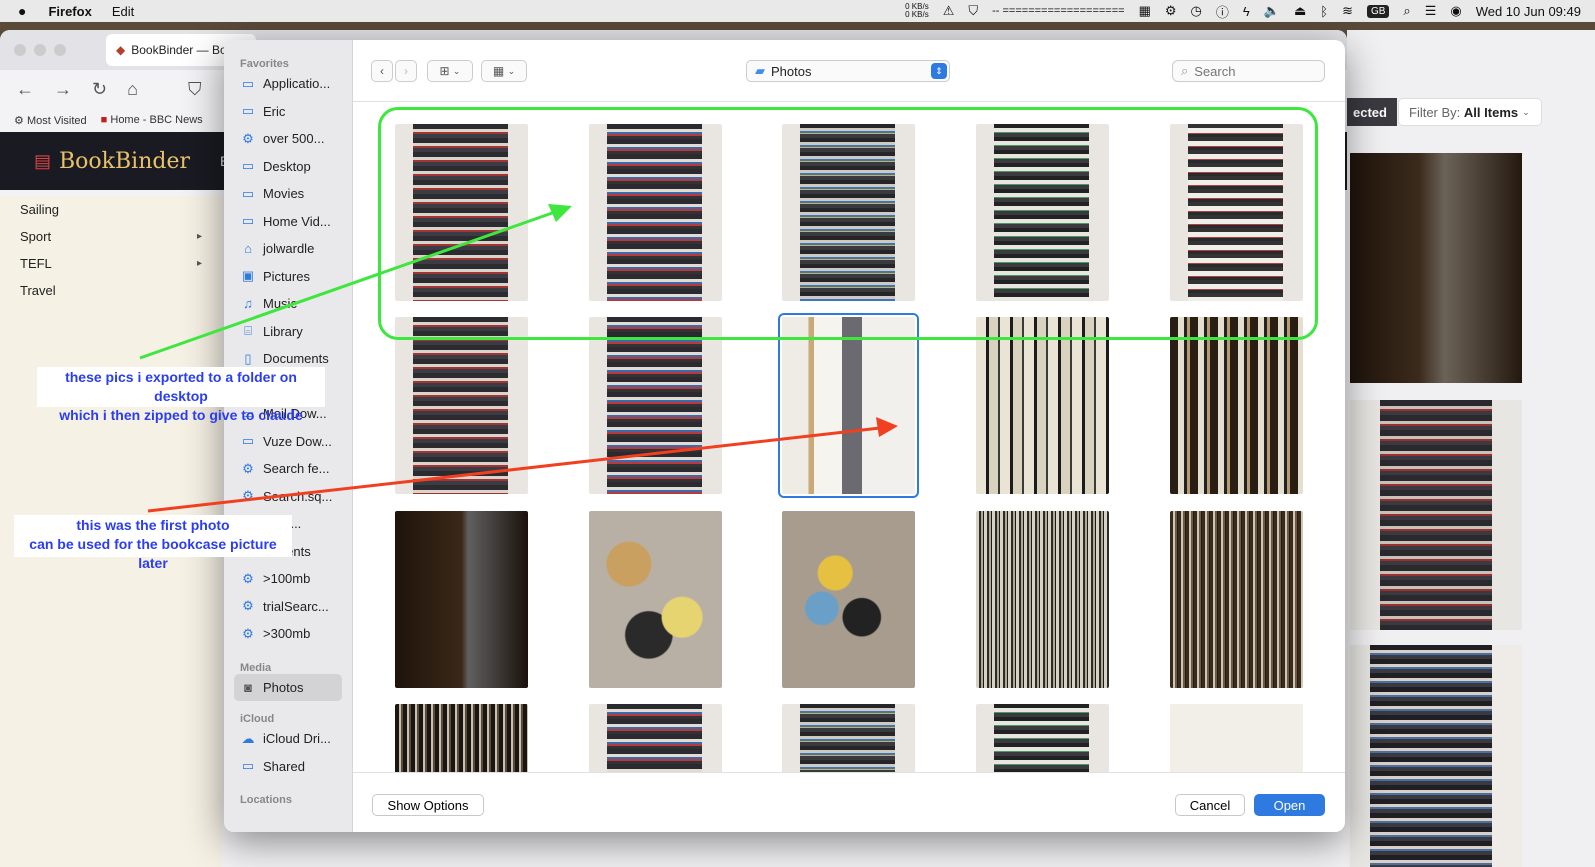 This screenshot has width=1595, height=867. Describe the element at coordinates (1347, 11) in the screenshot. I see `wifi-icon: ≋` at that location.